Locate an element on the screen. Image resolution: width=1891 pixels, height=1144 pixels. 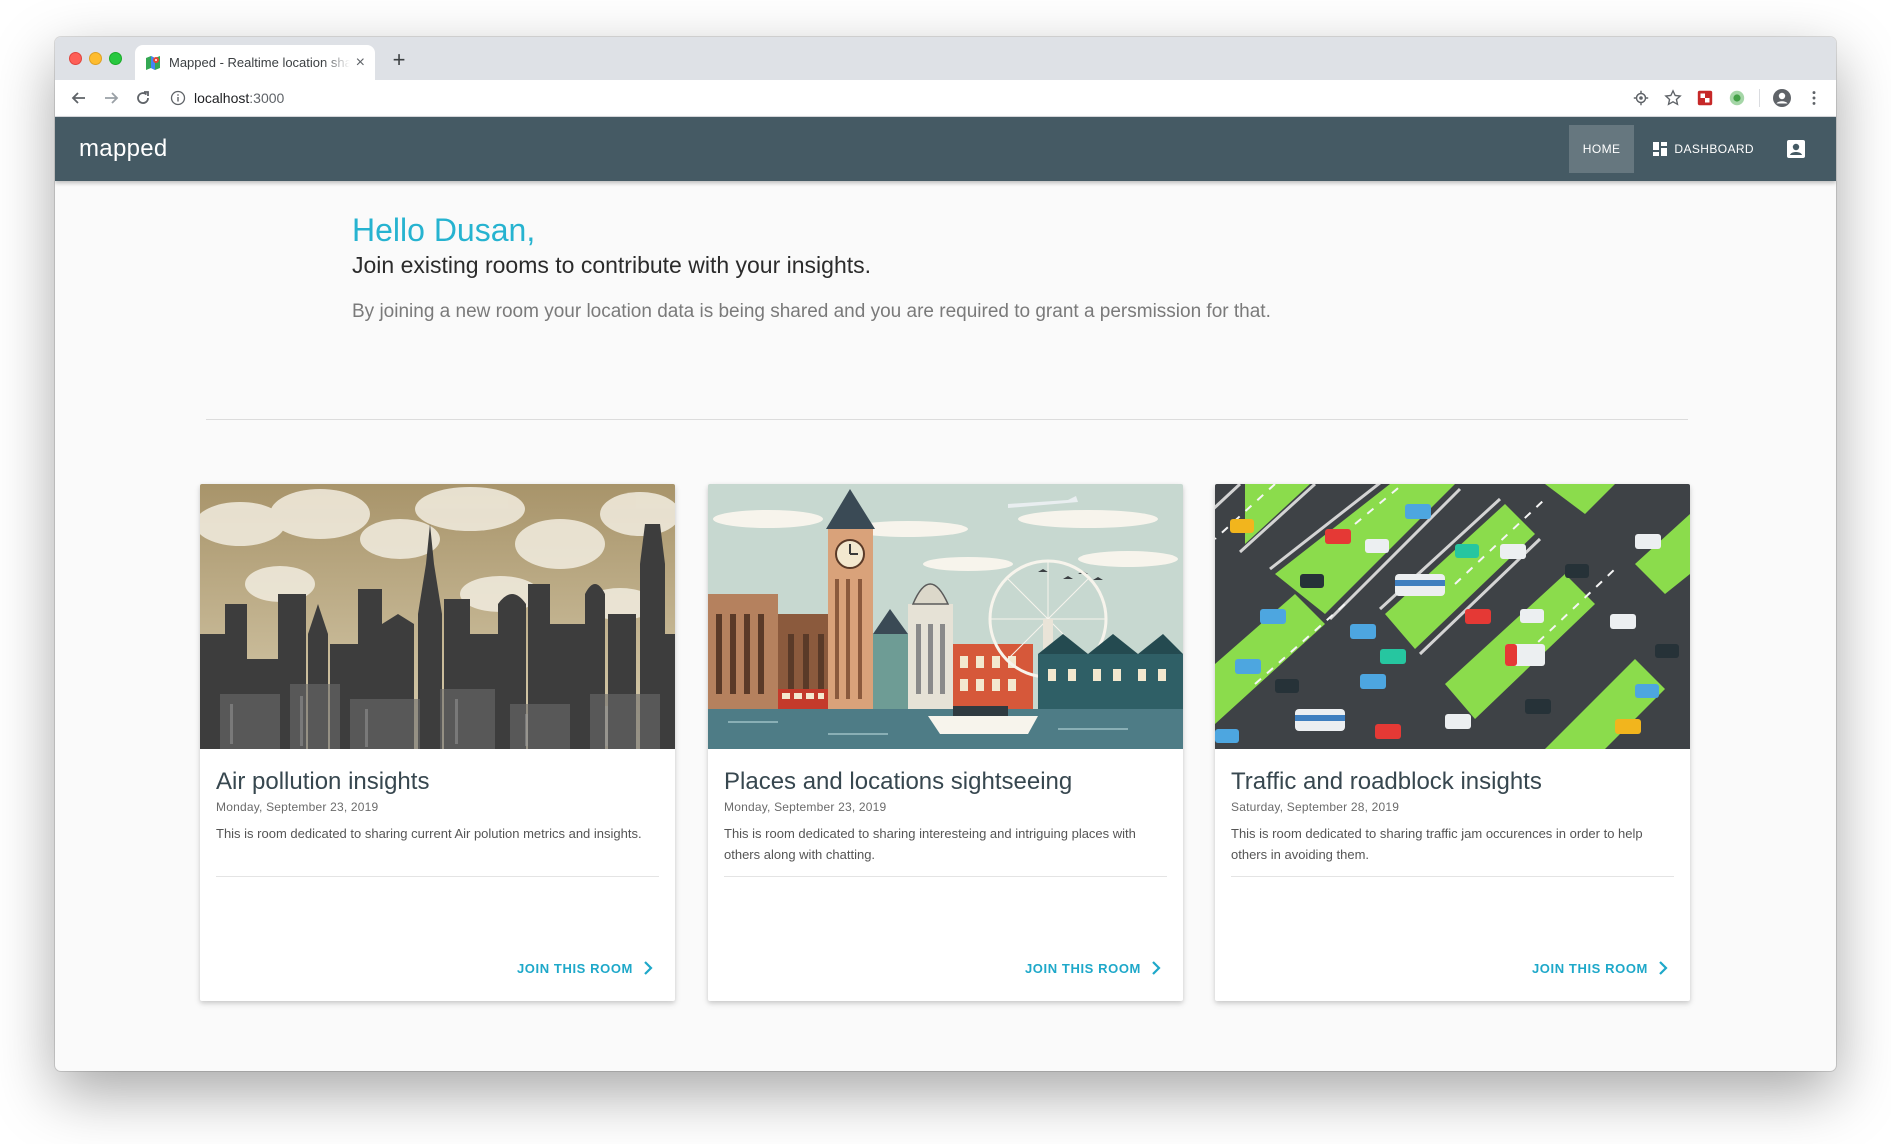
browser-titlebar: Mapped - Realtime location sharing × + is located at coordinates (945, 58).